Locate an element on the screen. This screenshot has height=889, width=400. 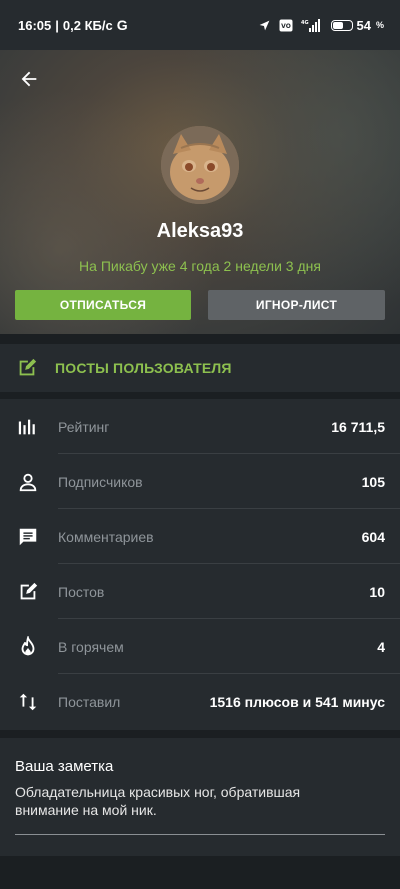
user-posts-link: ПОСТЫ ПОЛЬЗОВАТЕЛЯ is located at coordinates (200, 368).